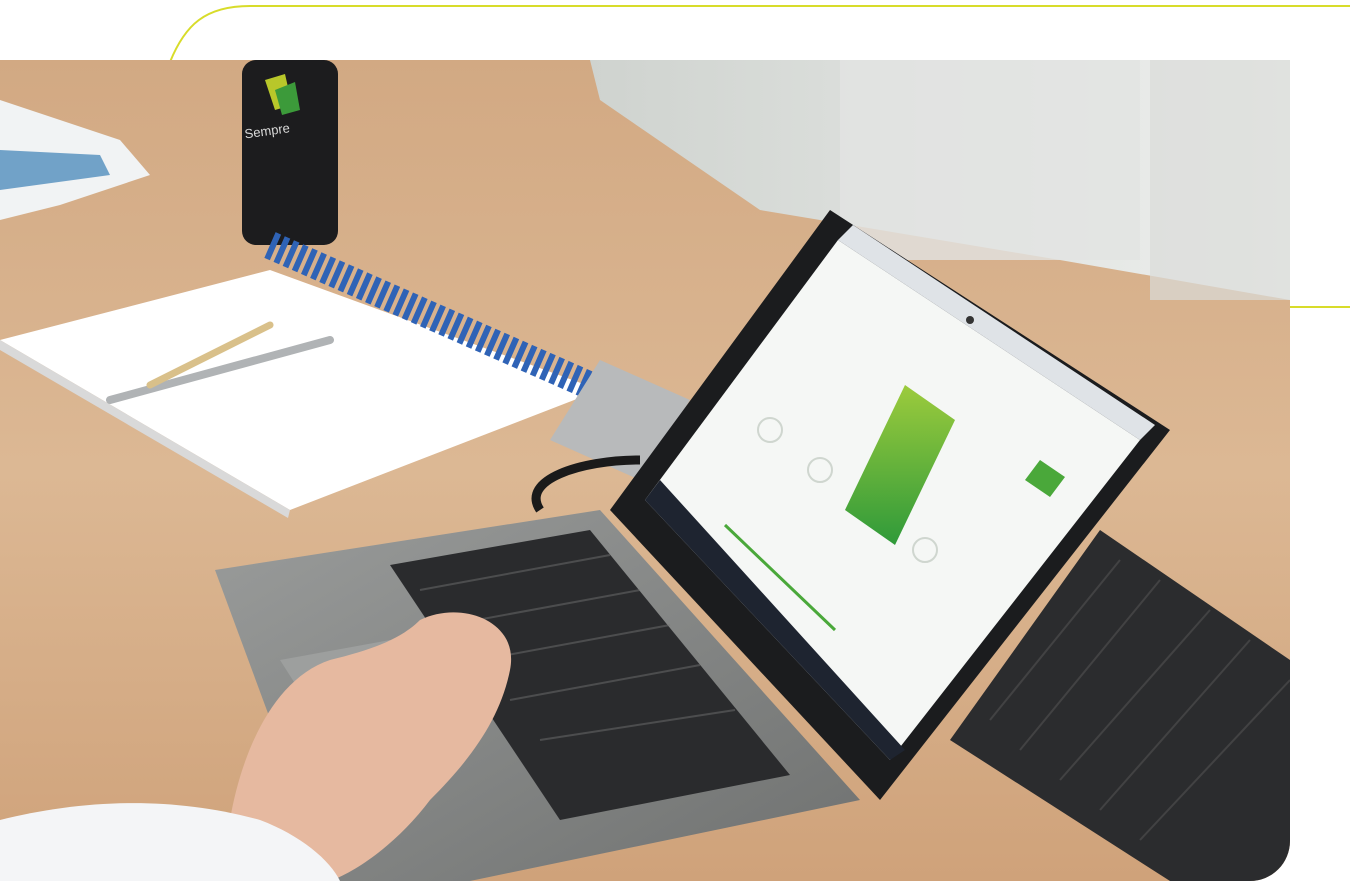  What do you see at coordinates (290, 152) in the screenshot?
I see `water-bottle: Sempre` at bounding box center [290, 152].